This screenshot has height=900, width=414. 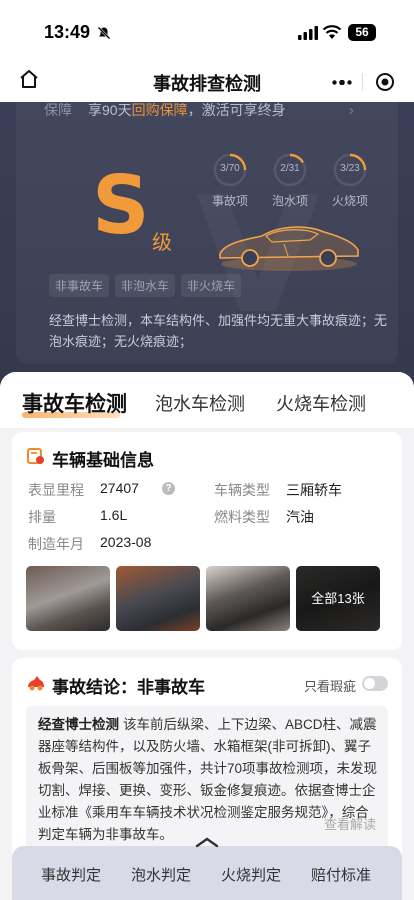 What do you see at coordinates (350, 168) in the screenshot?
I see `gauge-value: 3/23` at bounding box center [350, 168].